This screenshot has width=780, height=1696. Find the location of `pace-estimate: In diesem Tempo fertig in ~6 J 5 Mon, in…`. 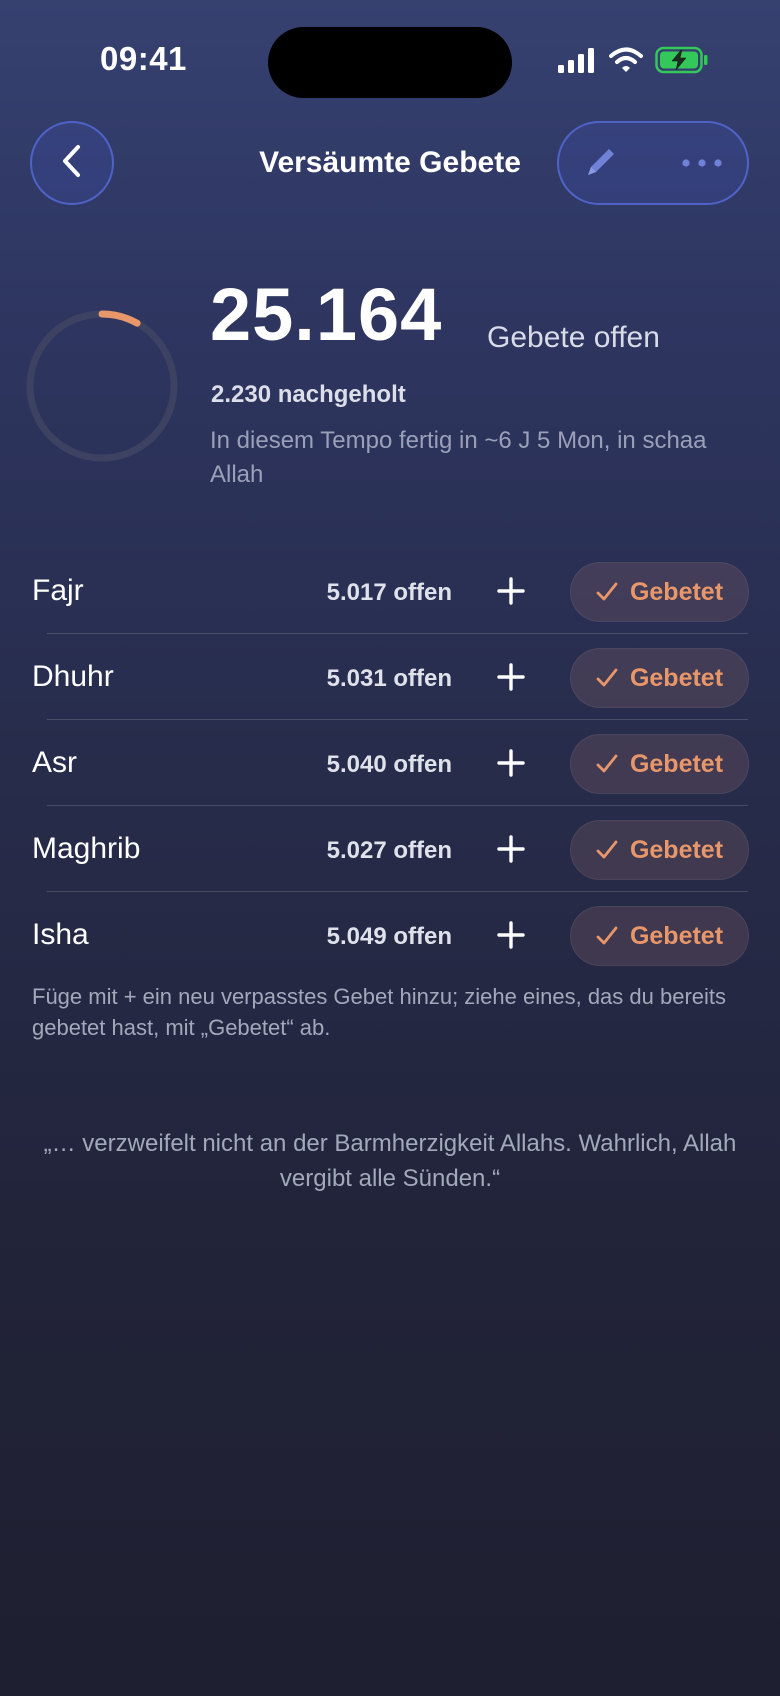

pace-estimate: In diesem Tempo fertig in ~6 J 5 Mon, in… is located at coordinates (458, 457).